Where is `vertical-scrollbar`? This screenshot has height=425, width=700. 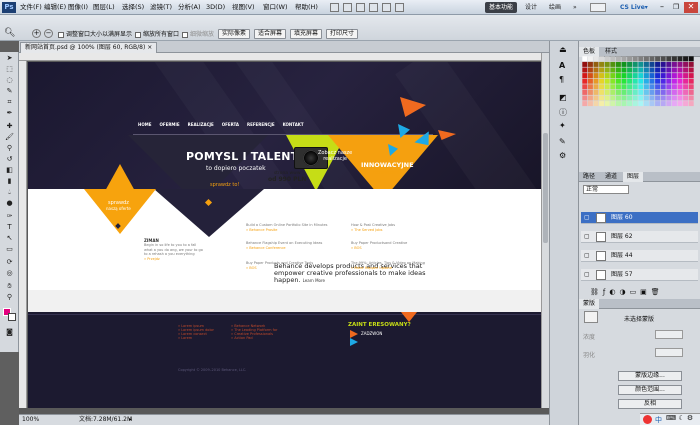
vertical-scrollbar is located at coordinates (545, 230).